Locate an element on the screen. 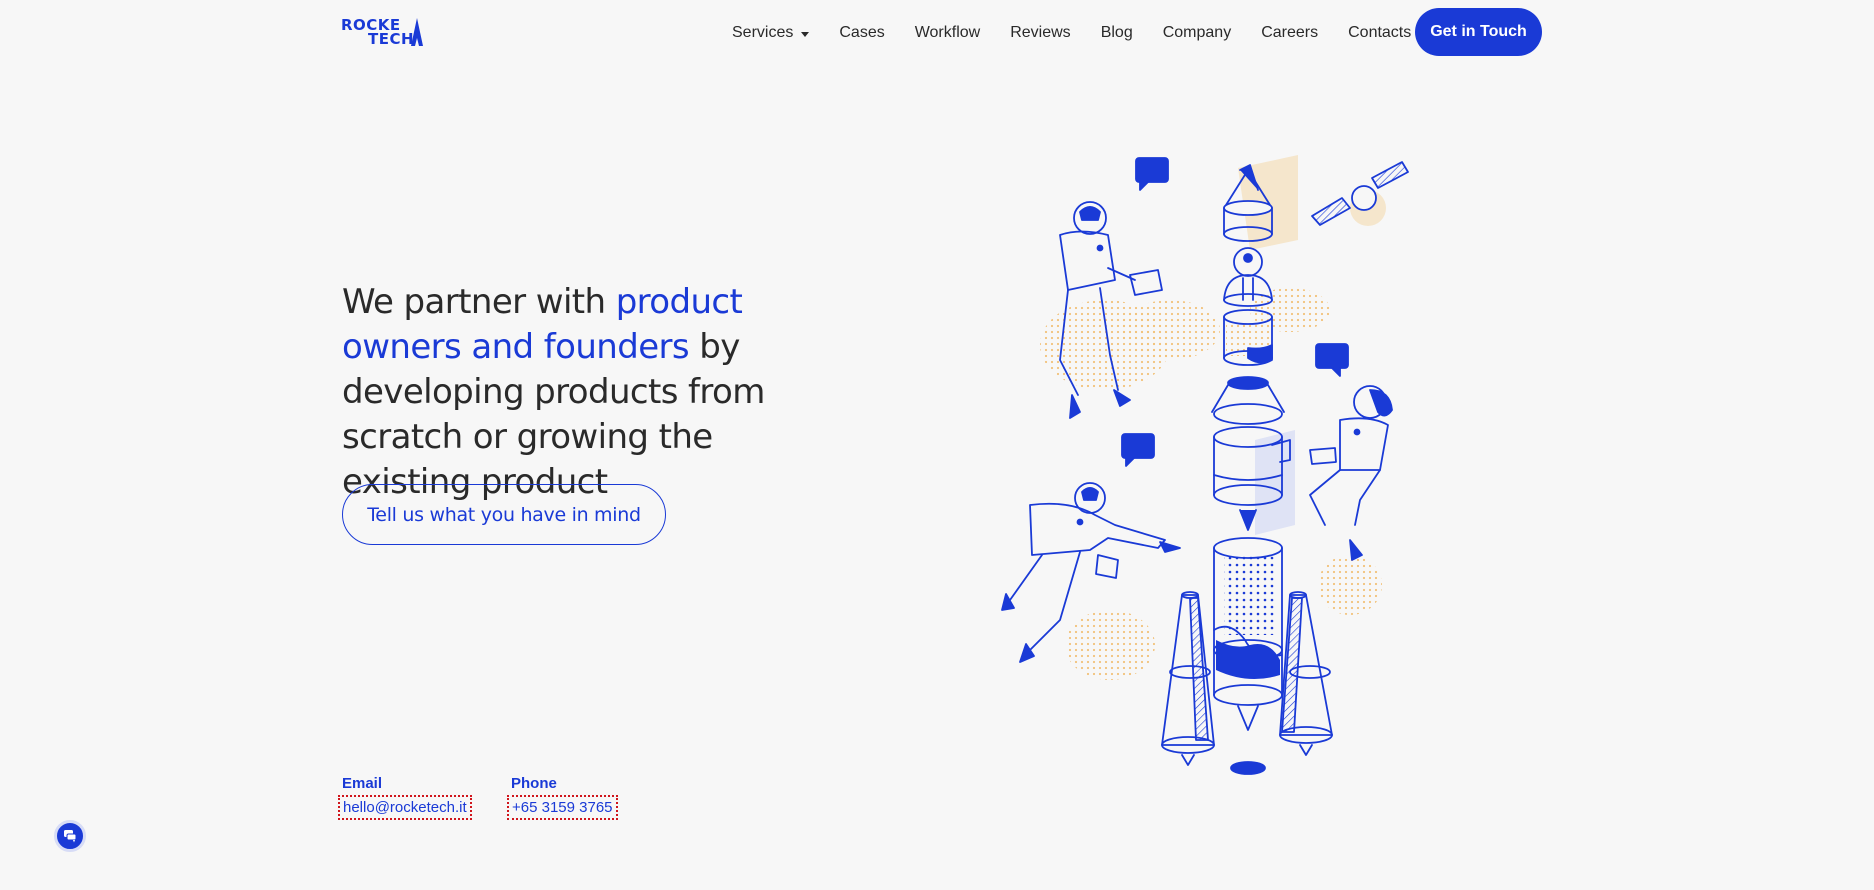 Image resolution: width=1874 pixels, height=890 pixels. nav-item-label: Cases is located at coordinates (862, 32).